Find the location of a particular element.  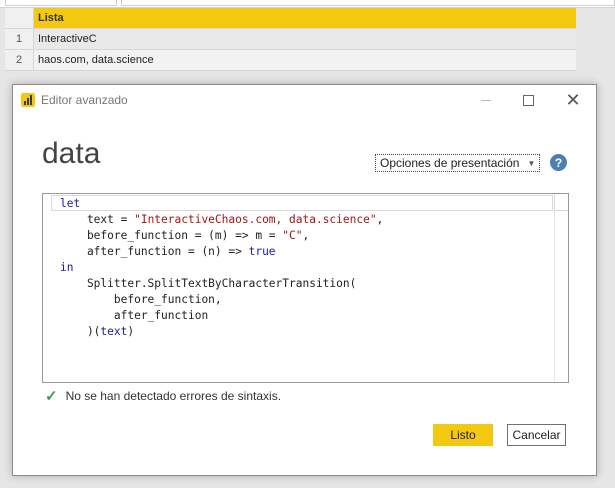

code-string: "InteractiveChaos.com, data.science" is located at coordinates (255, 219).